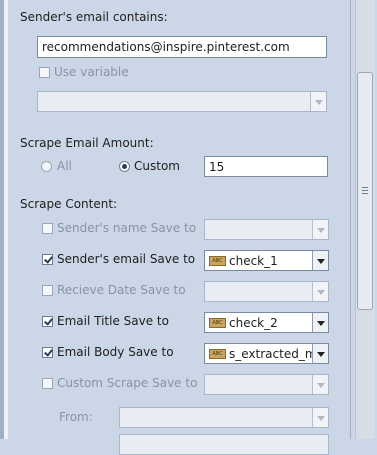 The image size is (377, 455). Describe the element at coordinates (182, 101) in the screenshot. I see `sender-variable-select` at that location.